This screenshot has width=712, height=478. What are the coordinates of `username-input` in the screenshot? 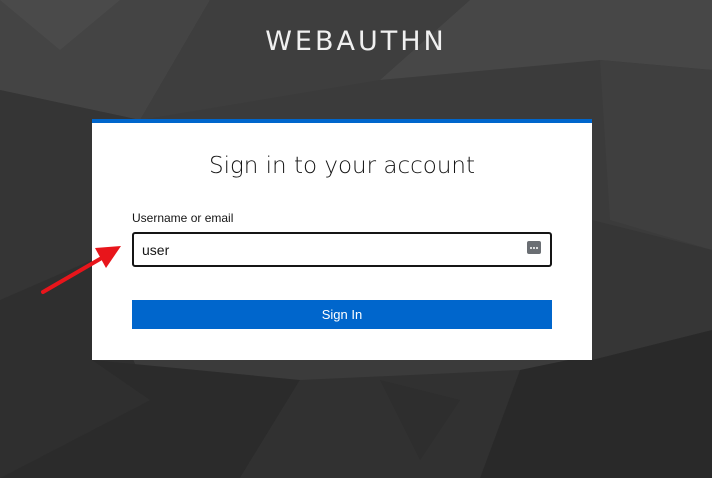 It's located at (342, 249).